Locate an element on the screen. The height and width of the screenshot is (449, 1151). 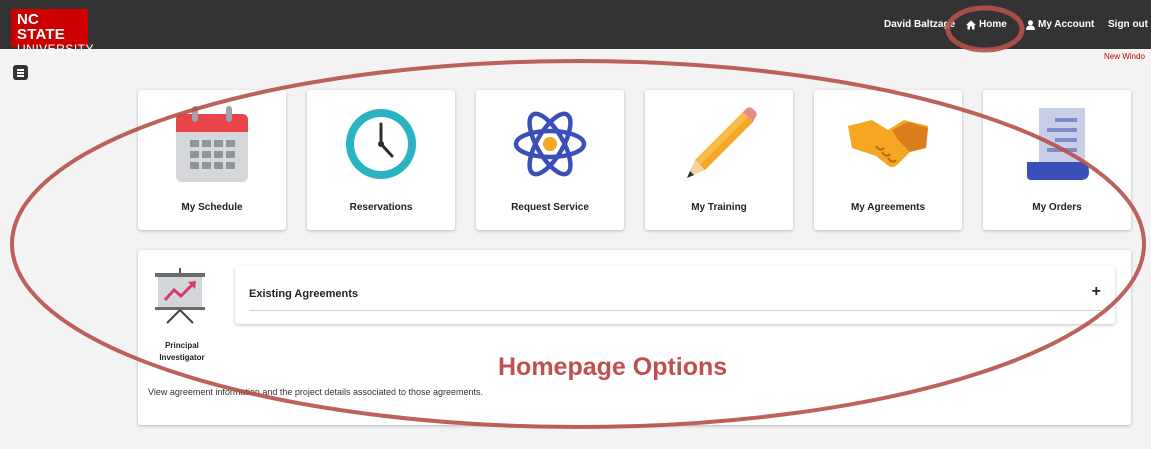
sign-out-link: Sign out is located at coordinates (1128, 24).